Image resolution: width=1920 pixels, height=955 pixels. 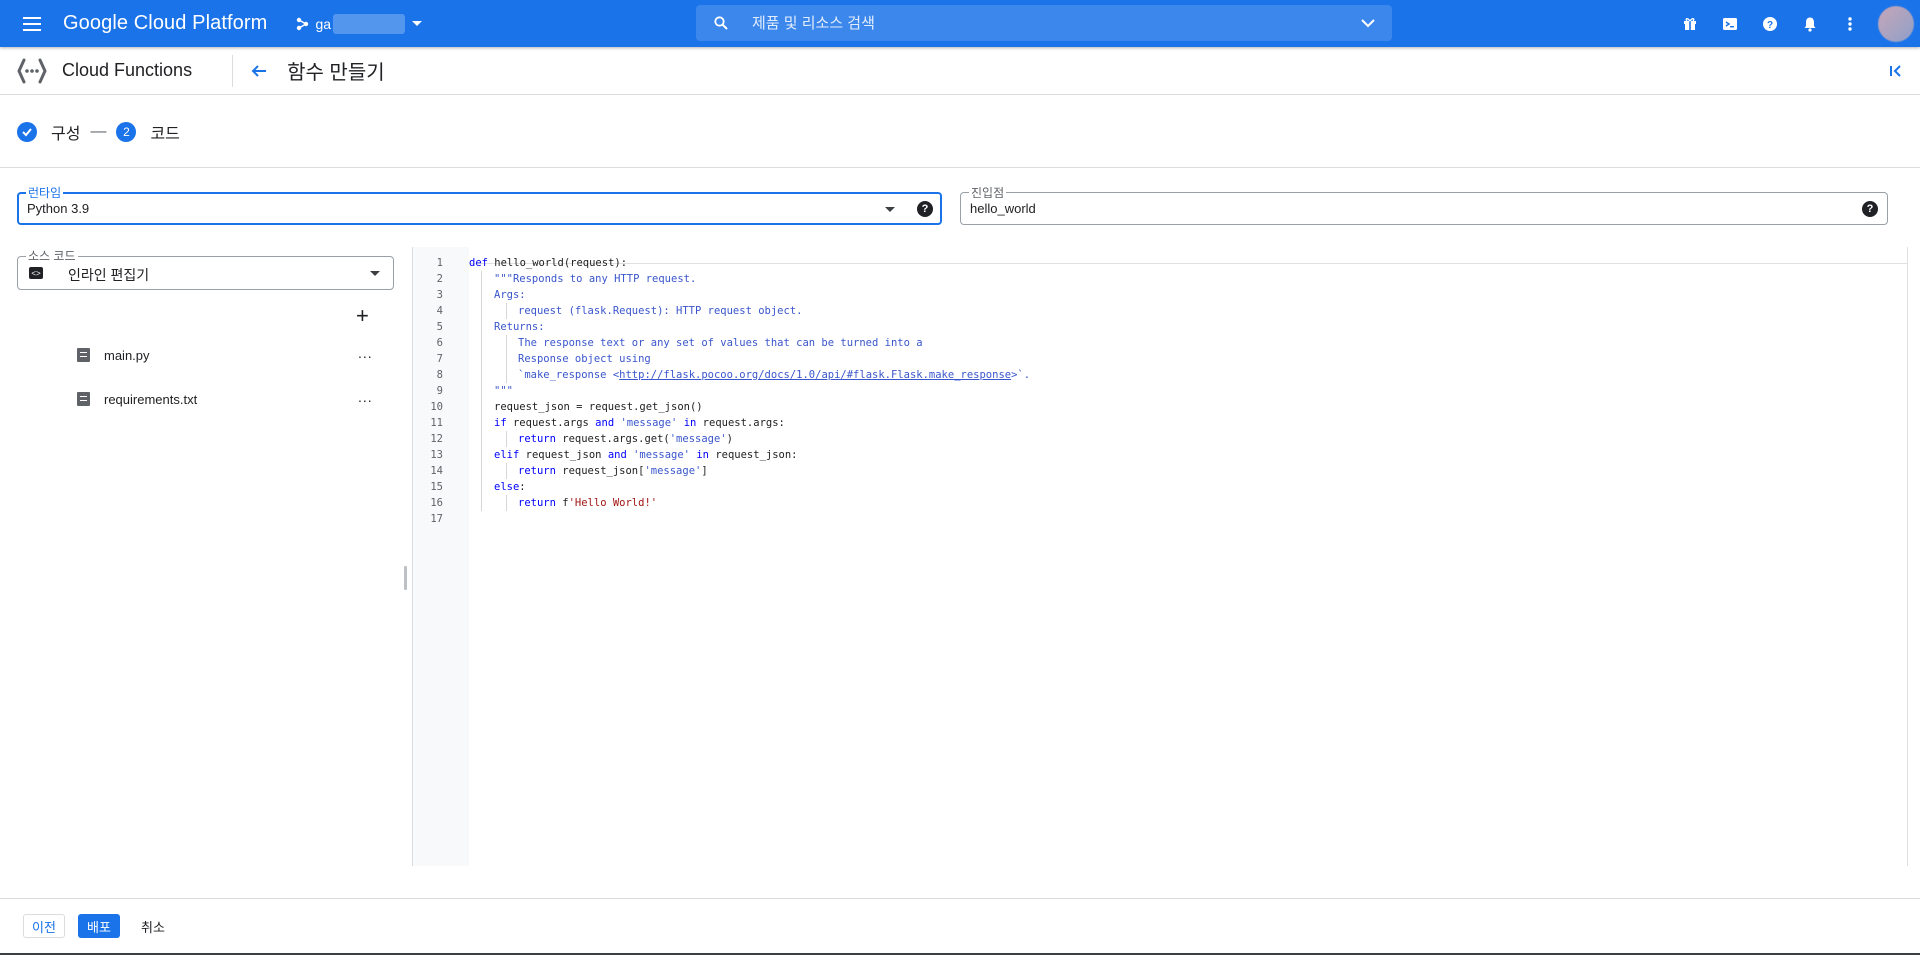 I want to click on entry-point-help-icon: ?, so click(x=1870, y=209).